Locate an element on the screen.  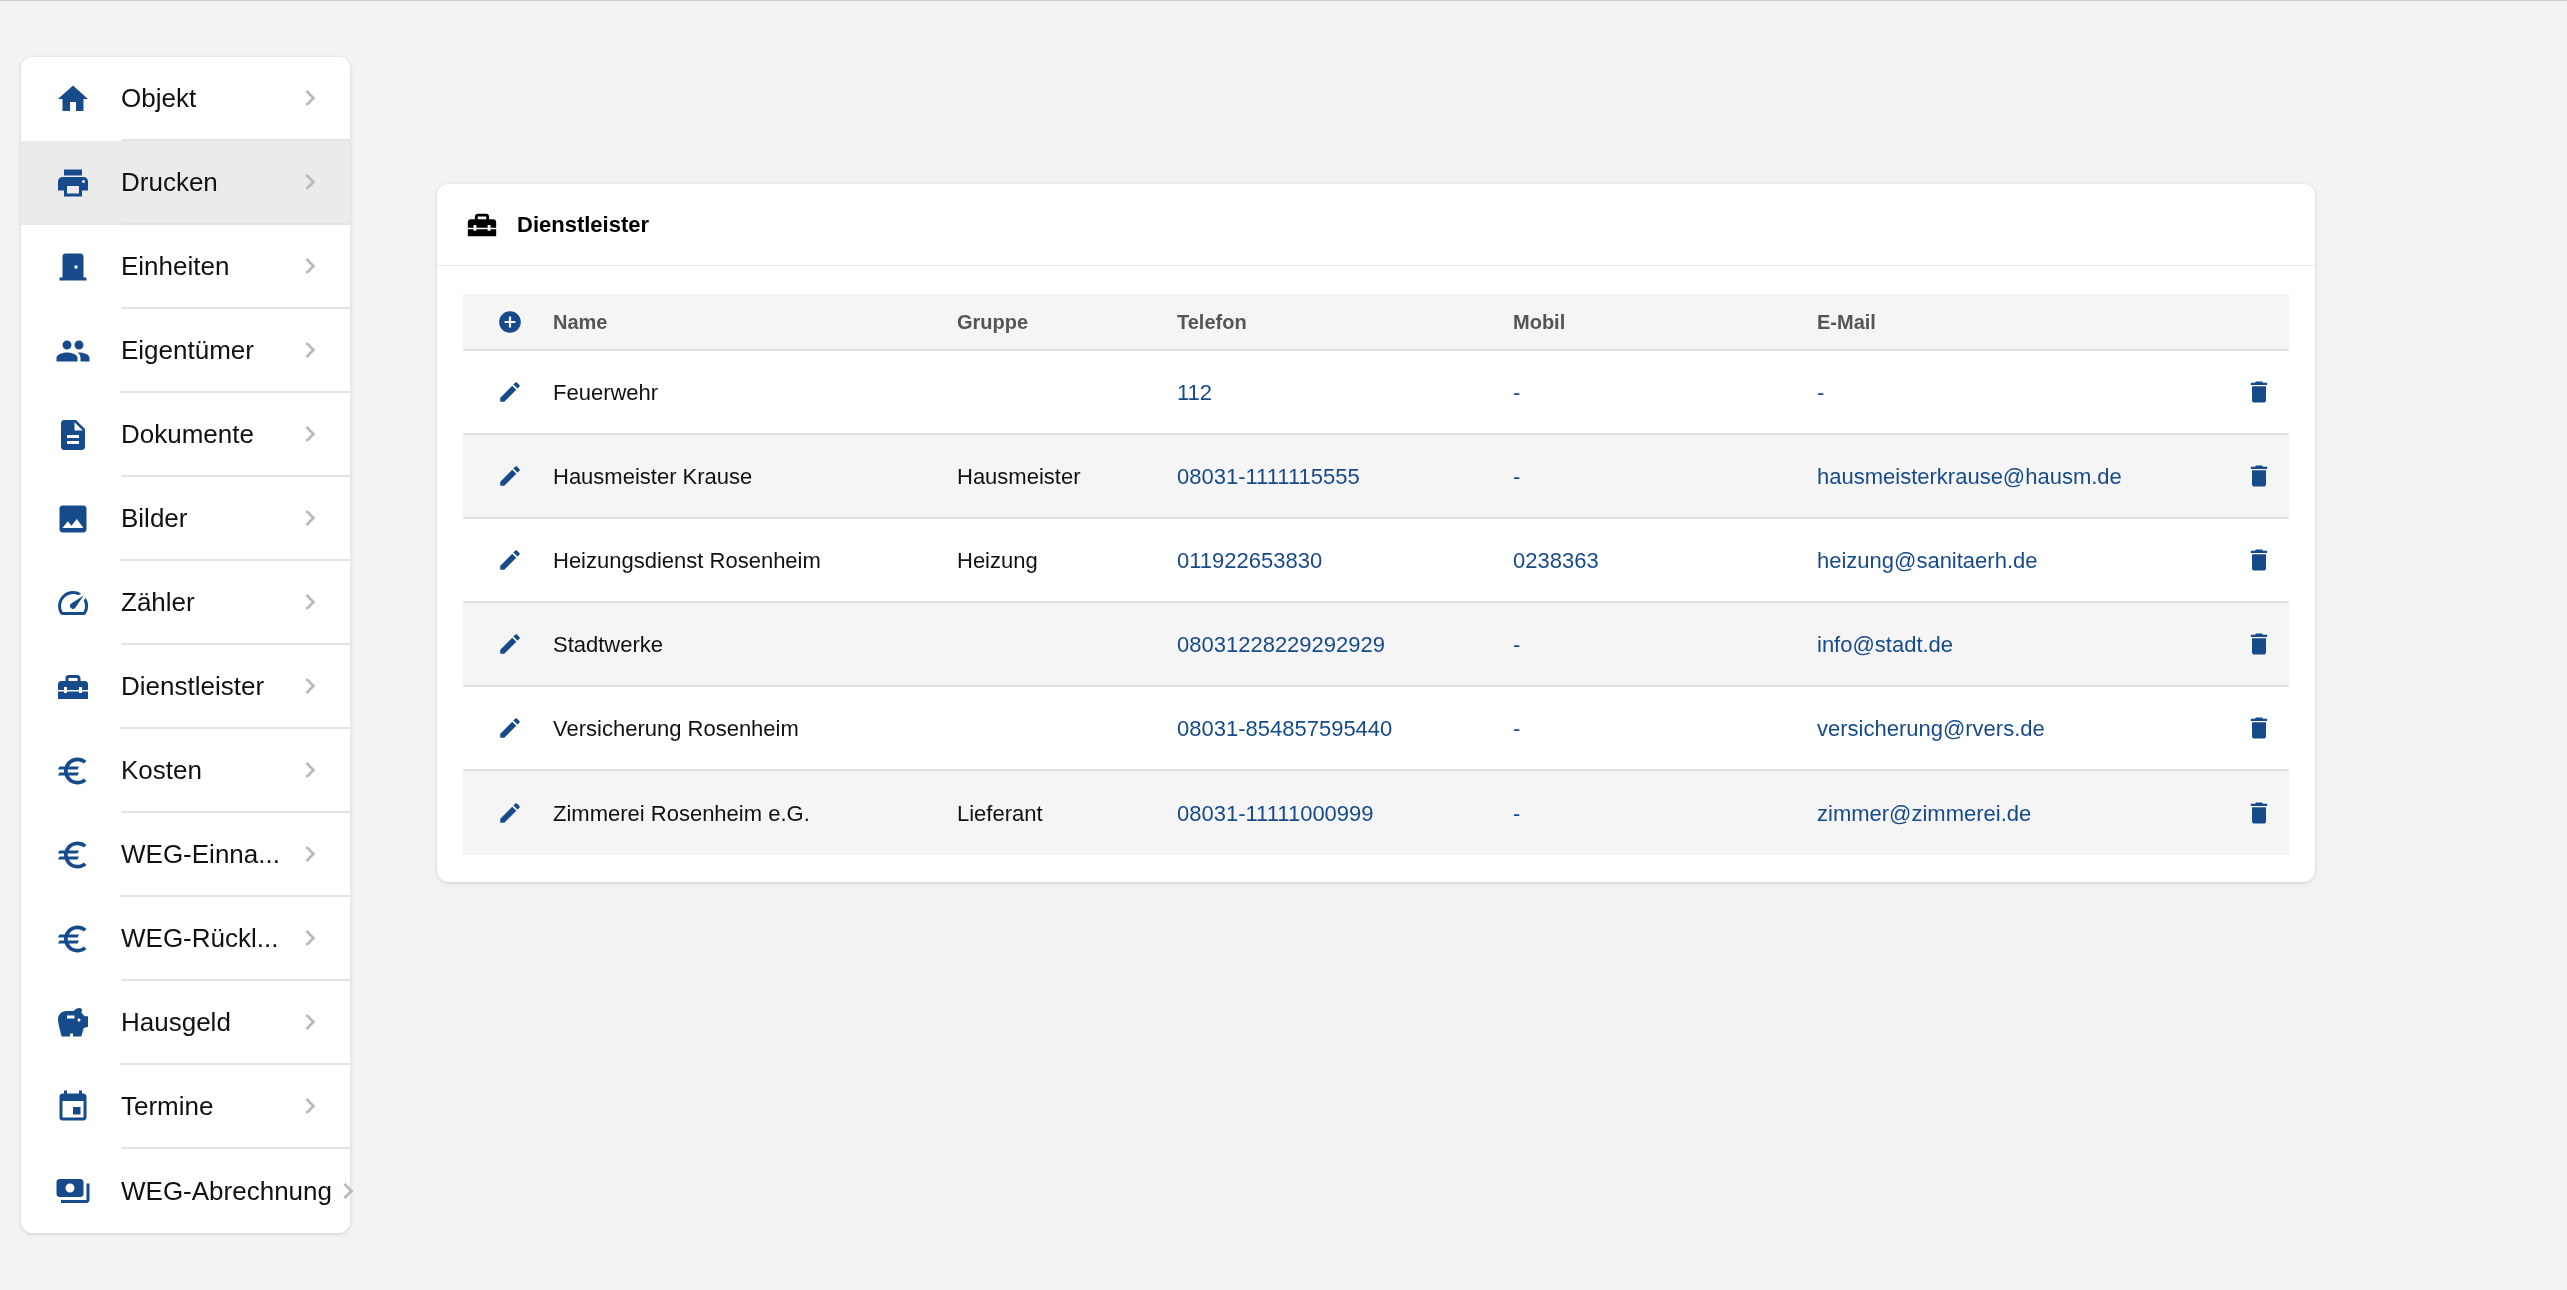
table-cell-text: Versicherung Rosenheim is located at coordinates (676, 728).